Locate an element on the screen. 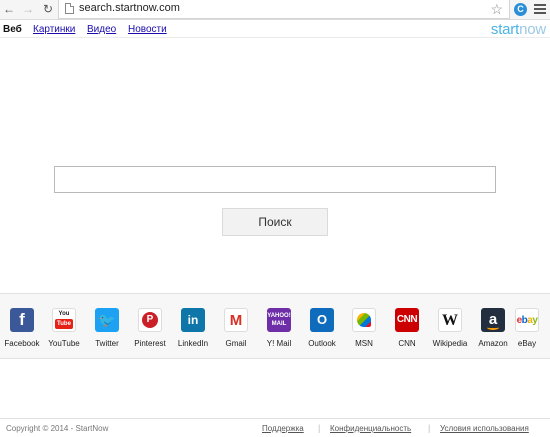 Image resolution: width=550 pixels, height=437 pixels. quick-link-gmail: M Gmail is located at coordinates (236, 332).